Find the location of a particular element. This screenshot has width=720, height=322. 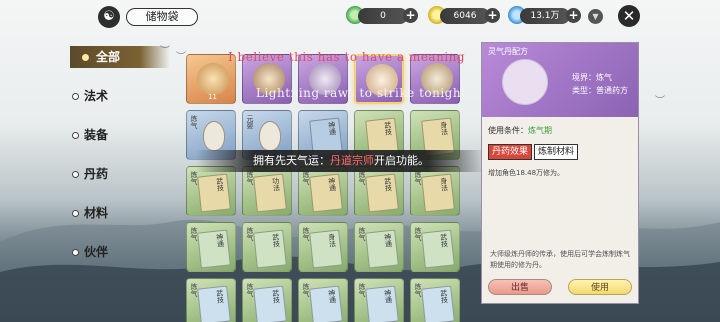

recipe-scroll-icon is located at coordinates (525, 82).